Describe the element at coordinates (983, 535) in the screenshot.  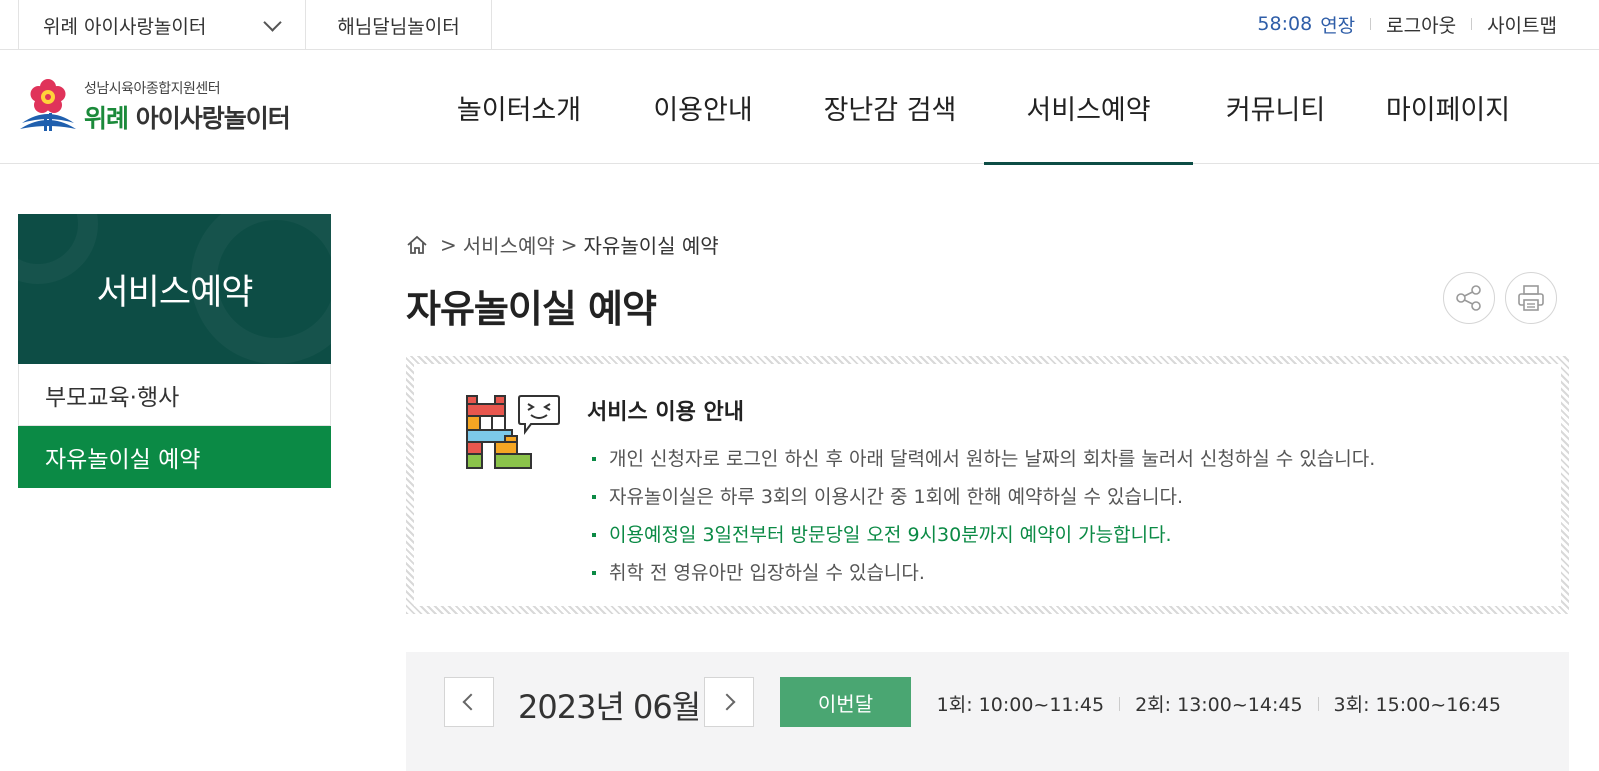
I see `notice-item-highlight: 이용예정일 3일전부터 방문당일 오전 9시30분까지 예약이 가능합니다.` at that location.